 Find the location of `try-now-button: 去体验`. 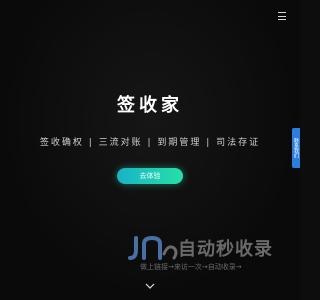

try-now-button: 去体验 is located at coordinates (150, 176).